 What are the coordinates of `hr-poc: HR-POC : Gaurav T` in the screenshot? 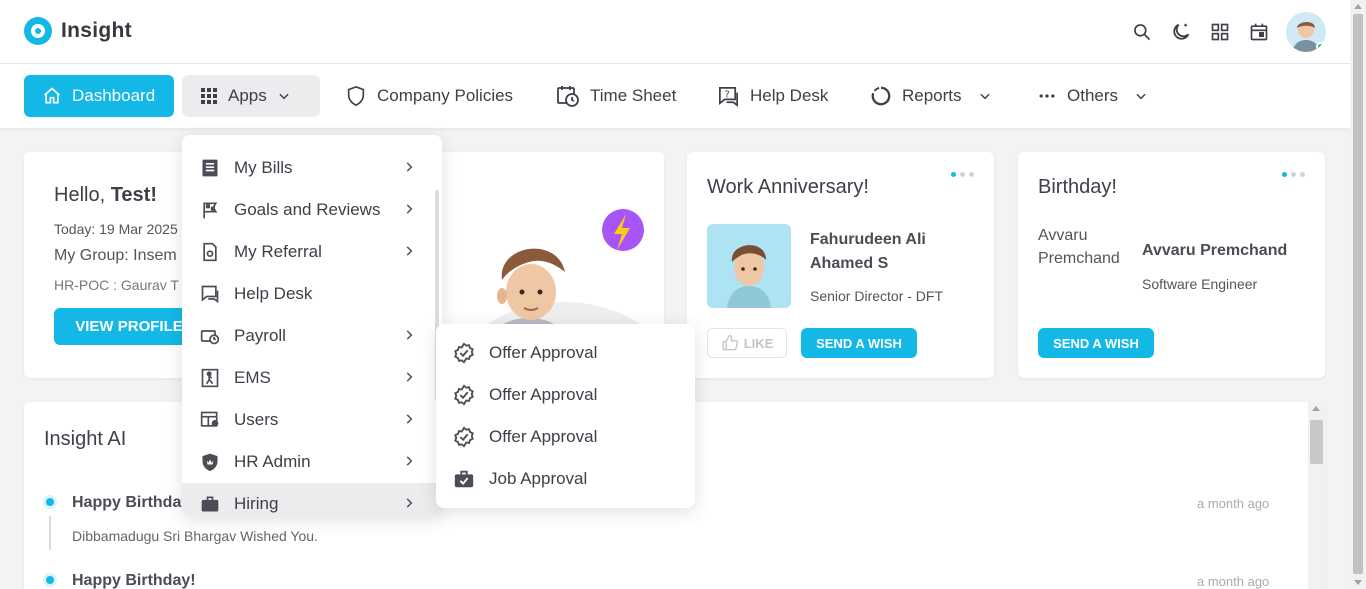 It's located at (116, 285).